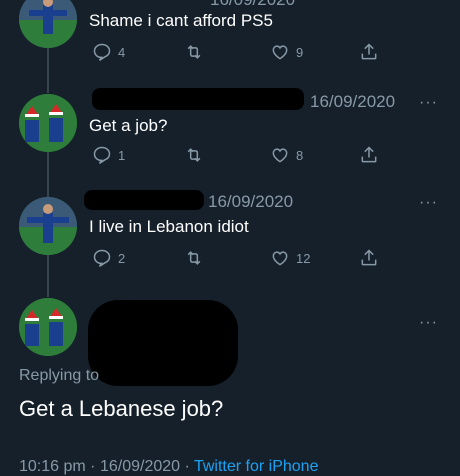 This screenshot has height=476, width=460. I want to click on tweet-full-date: 16/09/2020, so click(140, 466).